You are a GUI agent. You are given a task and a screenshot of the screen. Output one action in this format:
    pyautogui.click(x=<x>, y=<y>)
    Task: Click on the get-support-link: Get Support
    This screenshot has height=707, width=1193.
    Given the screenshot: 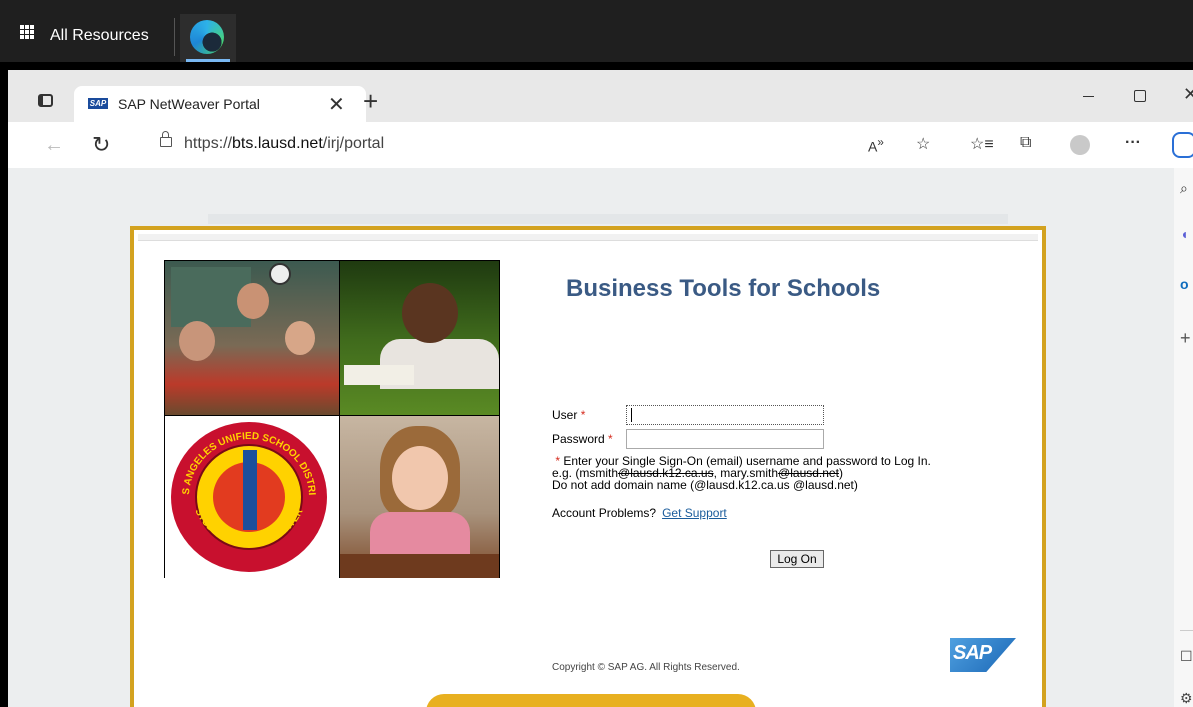 What is the action you would take?
    pyautogui.click(x=694, y=513)
    